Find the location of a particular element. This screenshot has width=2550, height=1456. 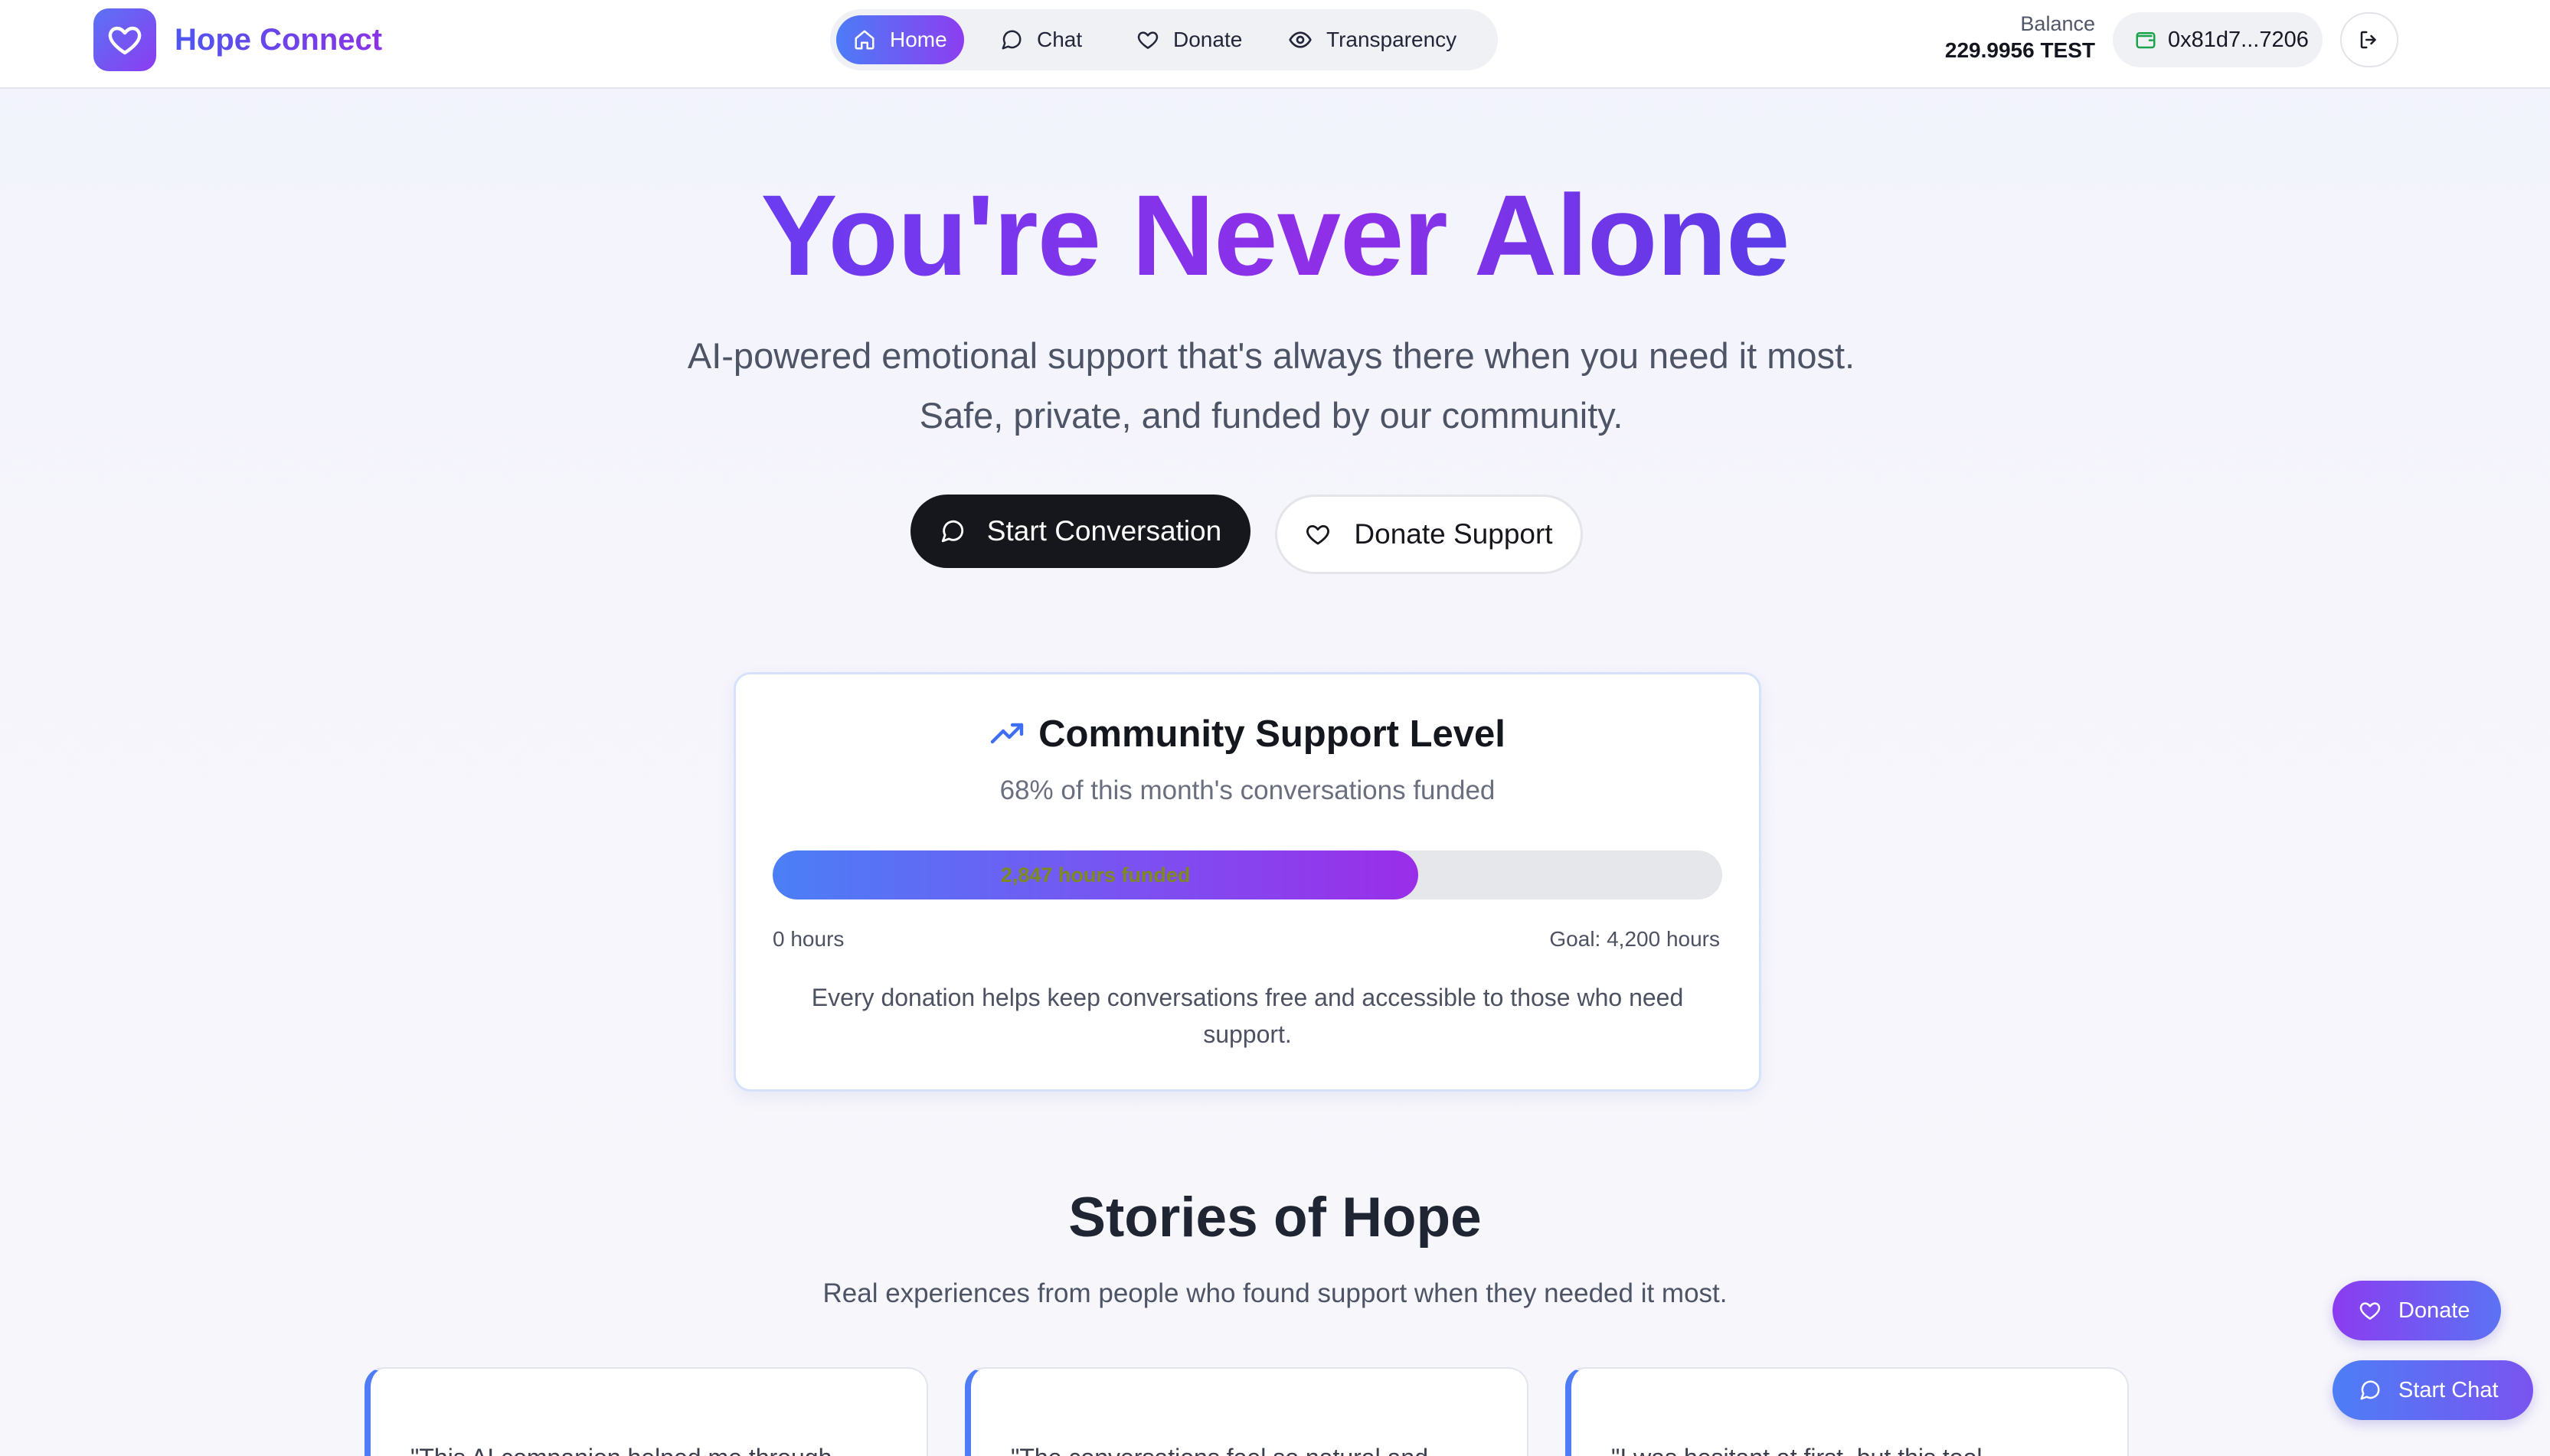

support-subtitle: 68% of this month's conversations funded is located at coordinates (1247, 790).